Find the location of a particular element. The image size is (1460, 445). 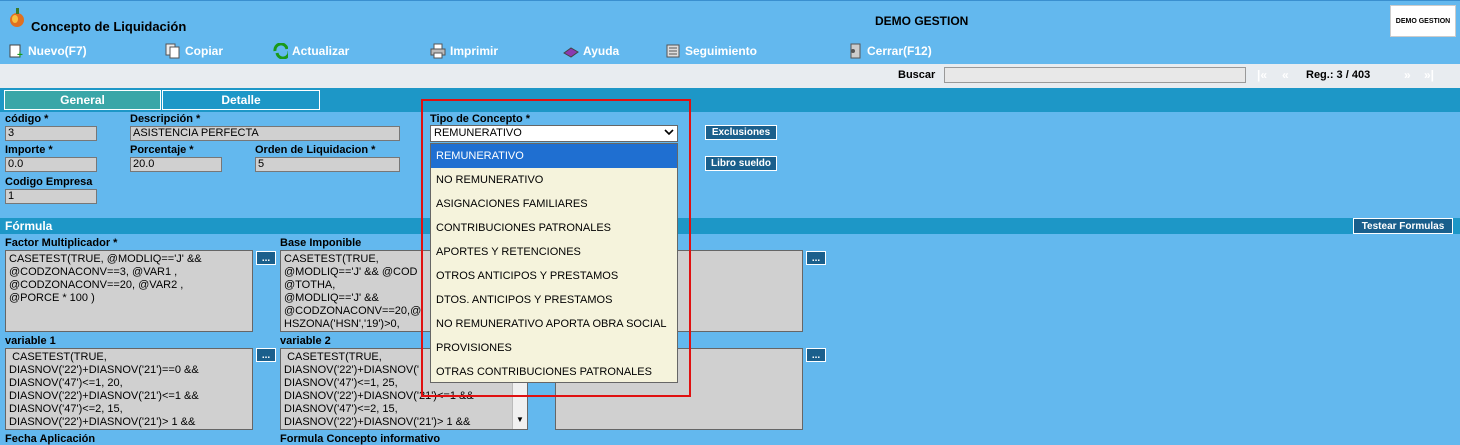

help-button: Ayuda is located at coordinates (591, 51).